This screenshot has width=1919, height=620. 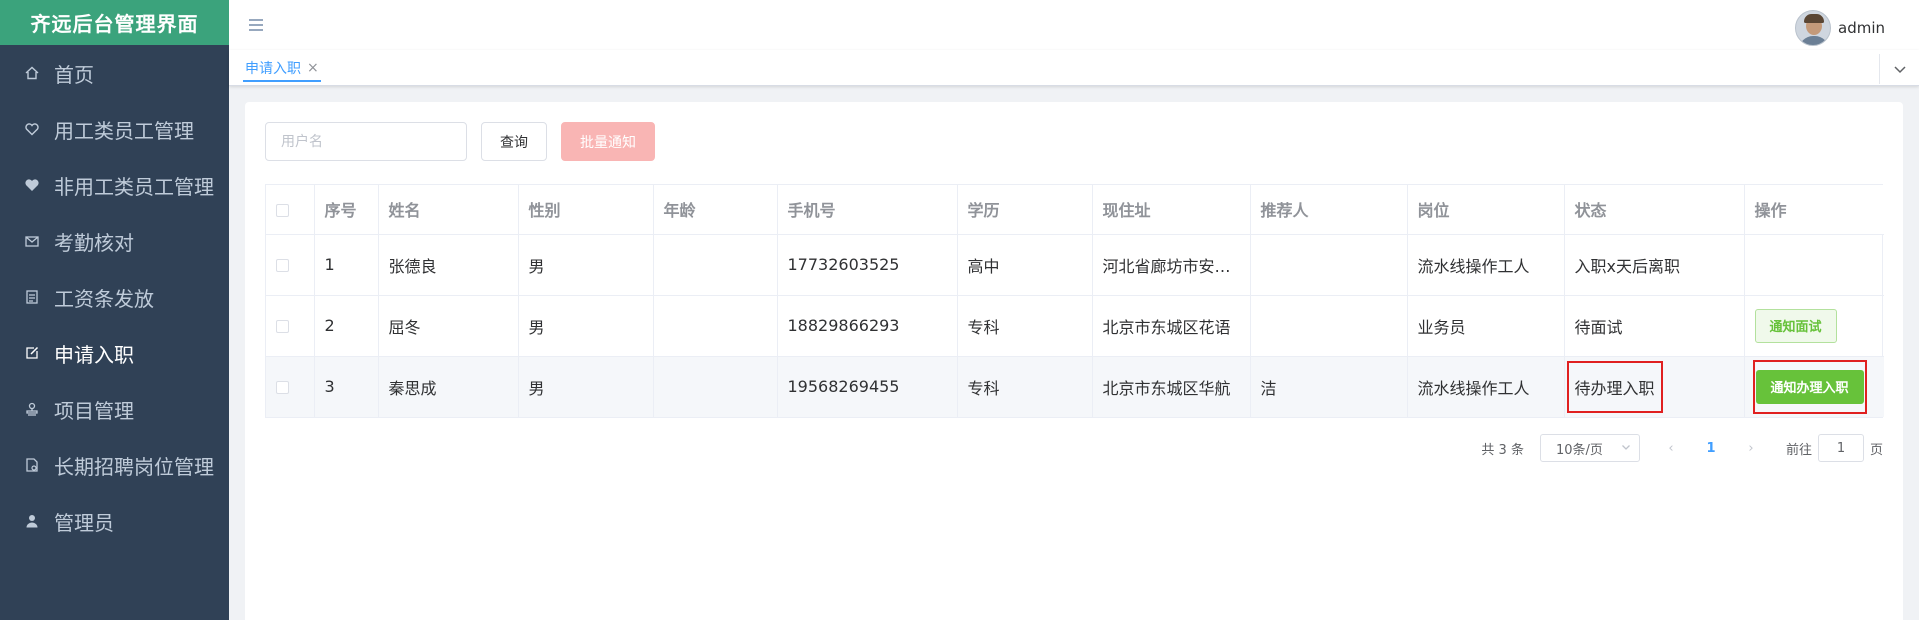 I want to click on sidebar-item-label: 长期招聘岗位管理, so click(x=134, y=466).